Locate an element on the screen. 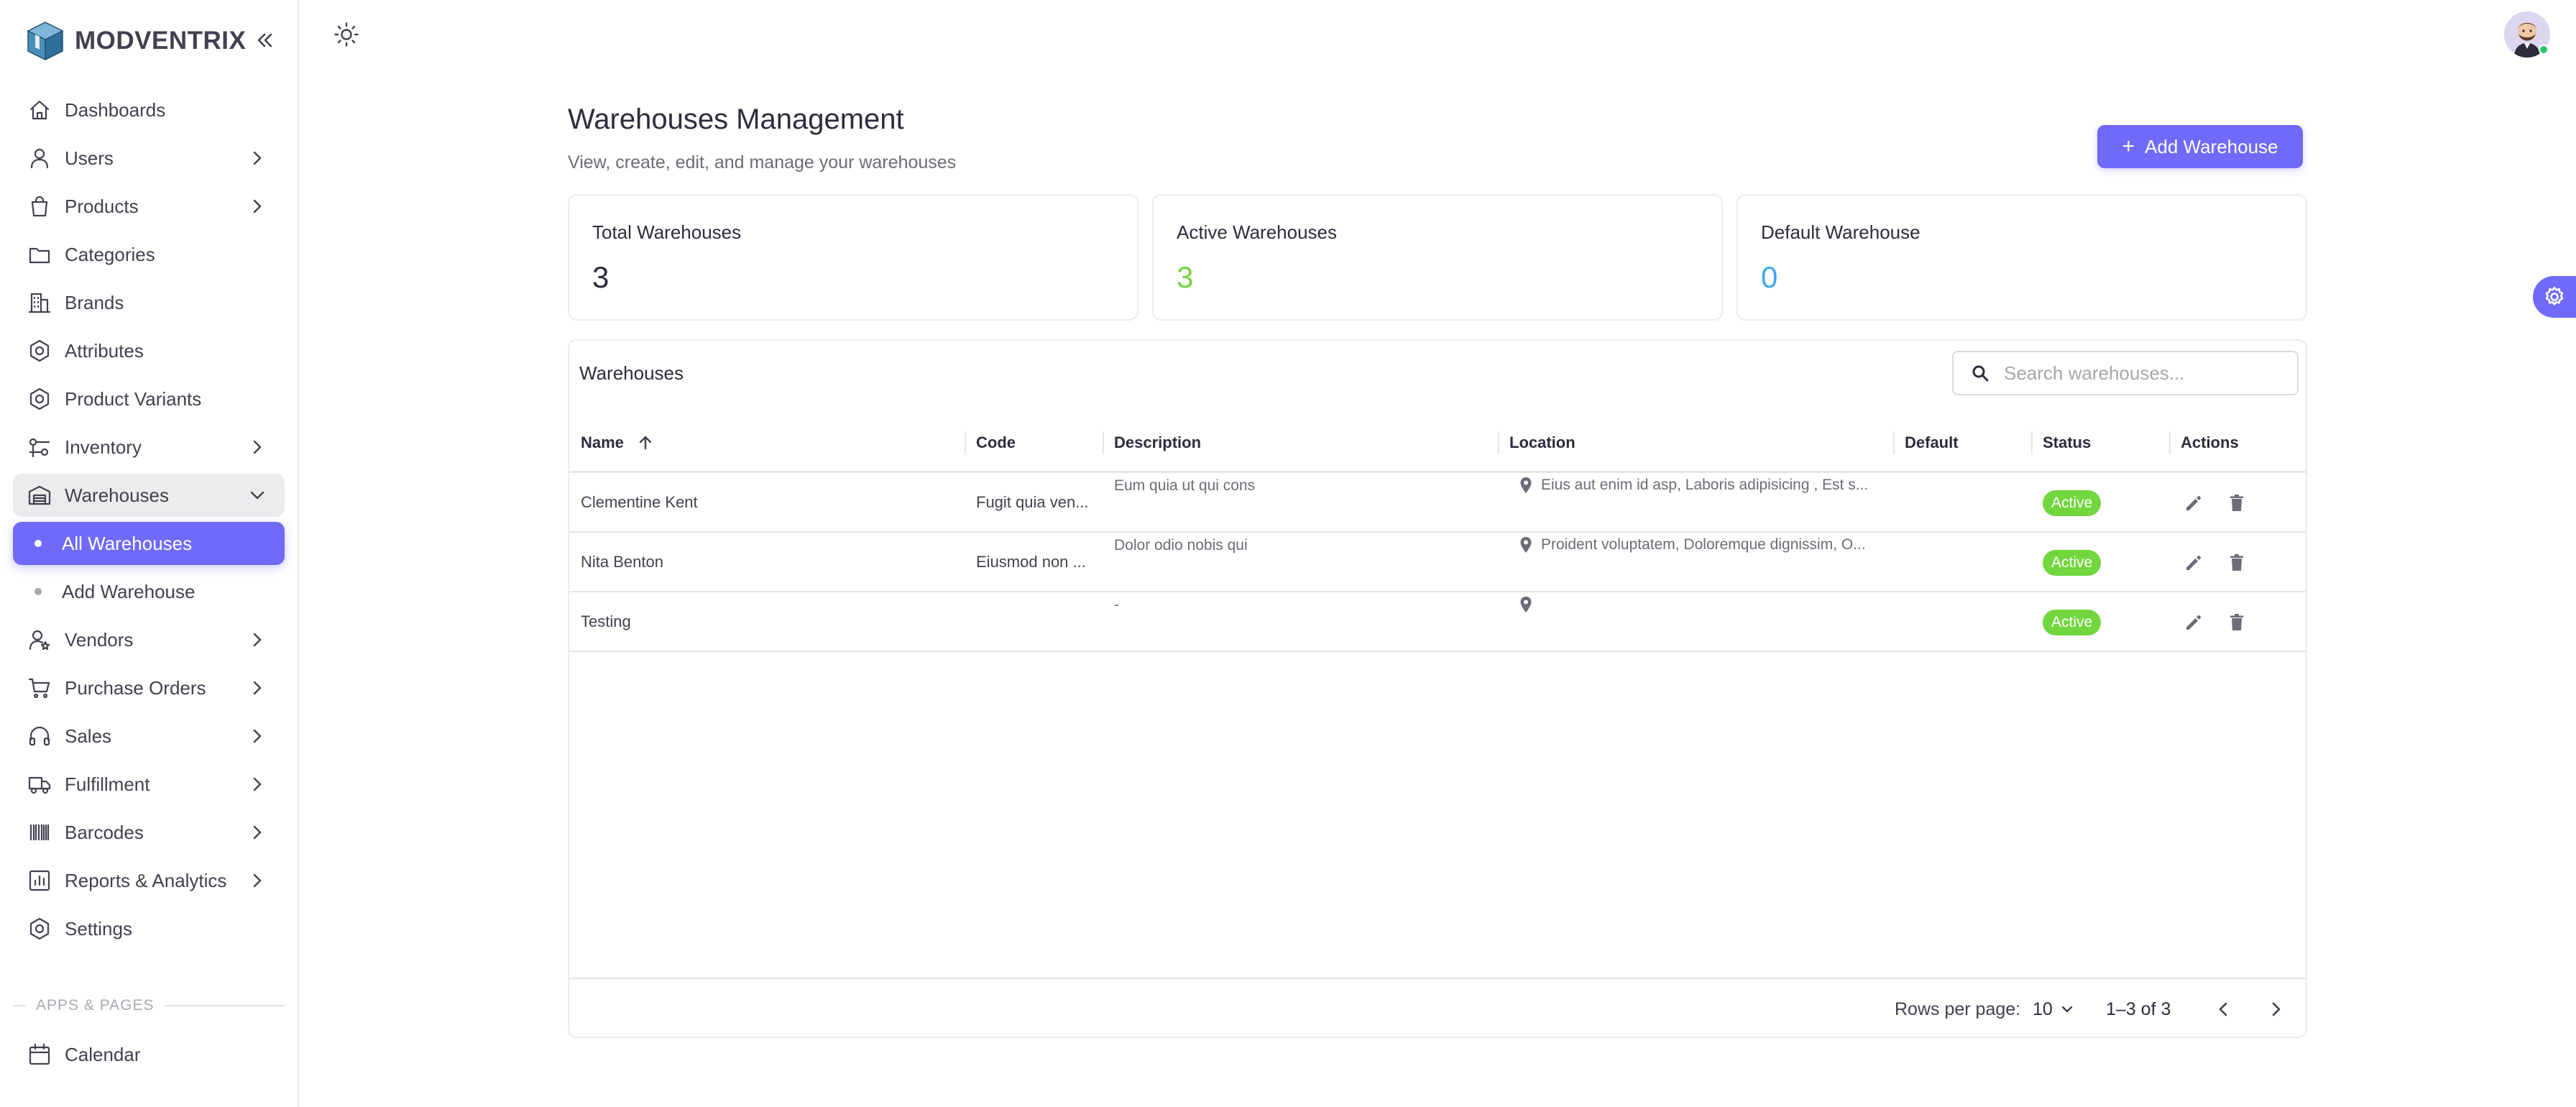 This screenshot has height=1107, width=2576. brand: MODVENTRIX is located at coordinates (135, 41).